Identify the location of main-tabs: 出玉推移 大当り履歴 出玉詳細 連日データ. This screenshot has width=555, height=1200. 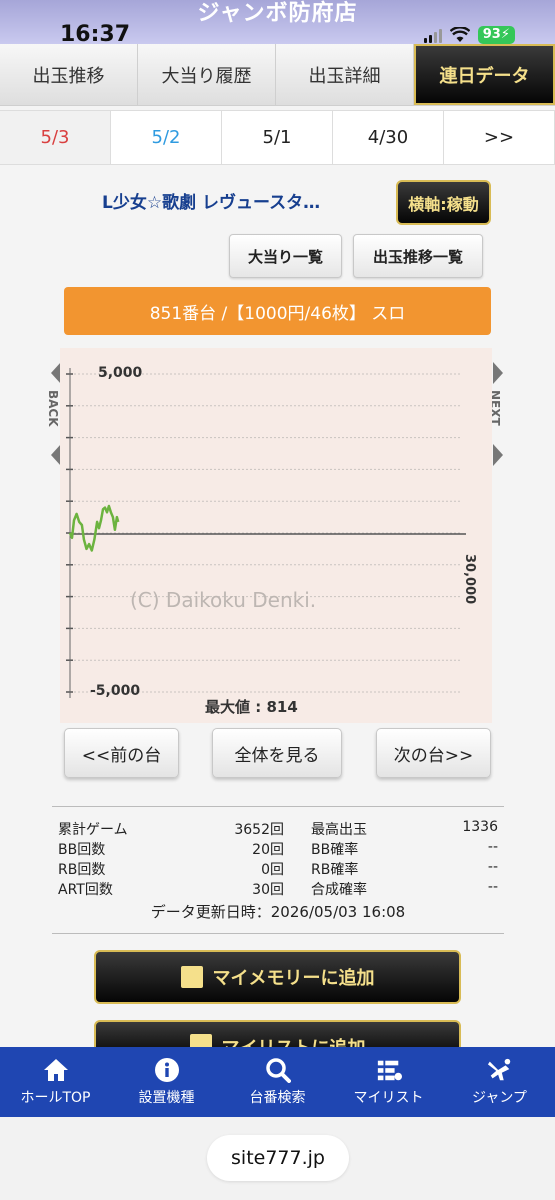
(277, 75).